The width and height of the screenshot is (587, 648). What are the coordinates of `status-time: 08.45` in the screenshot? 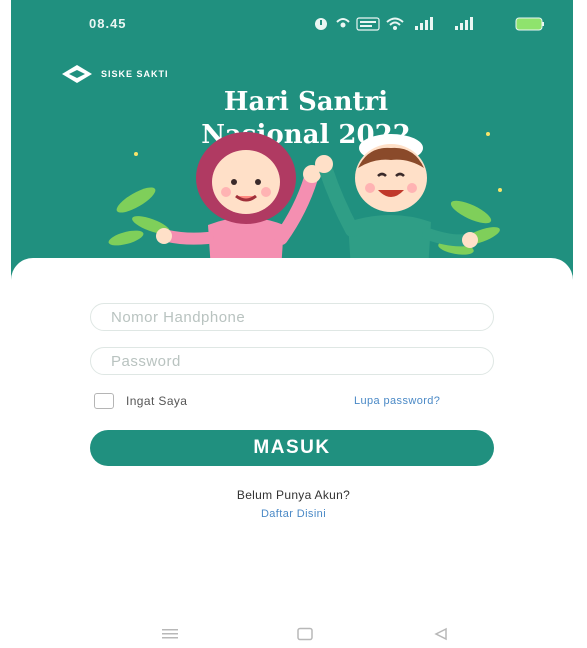 It's located at (108, 23).